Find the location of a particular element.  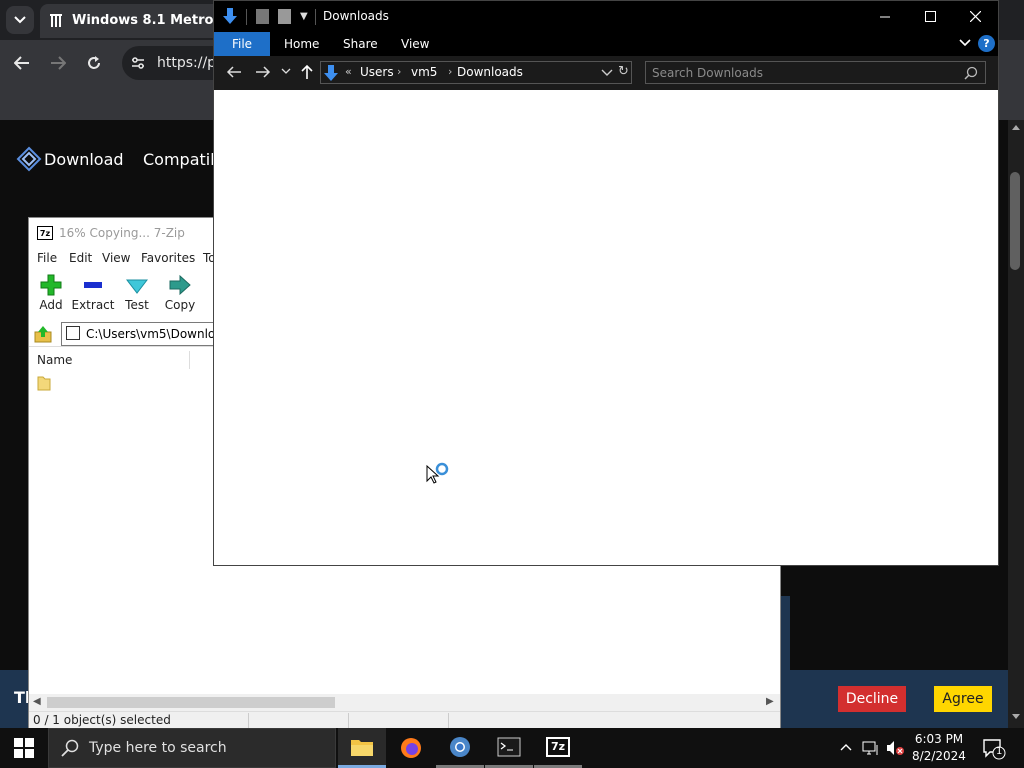

breadcrumb-overflow: « is located at coordinates (348, 71).